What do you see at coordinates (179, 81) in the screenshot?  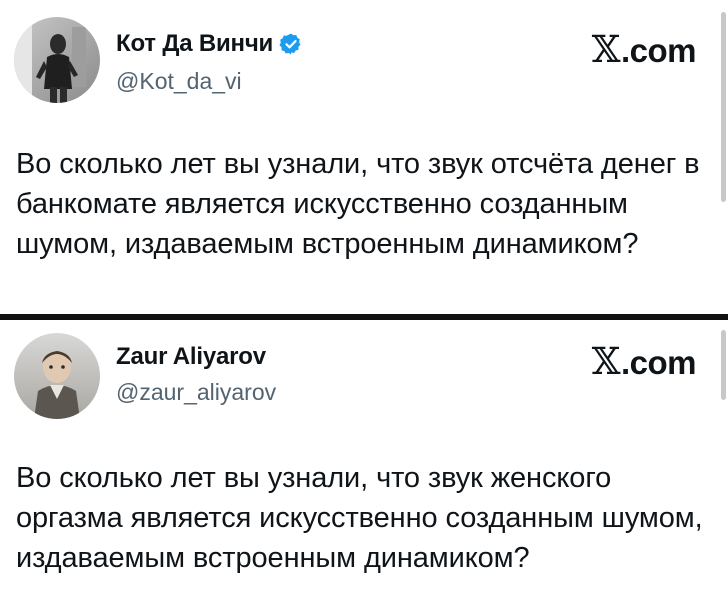 I see `handle: @Kot_da_vi` at bounding box center [179, 81].